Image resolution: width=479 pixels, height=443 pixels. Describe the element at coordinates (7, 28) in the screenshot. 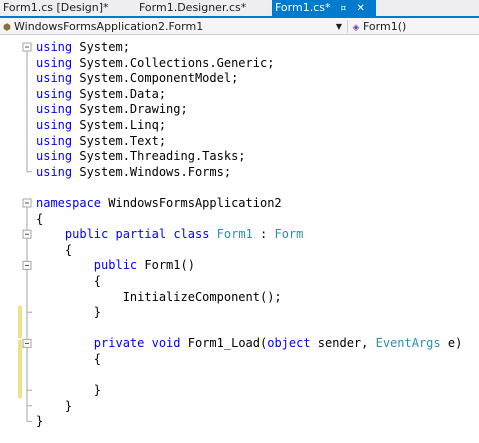

I see `class-icon: ⬢` at that location.